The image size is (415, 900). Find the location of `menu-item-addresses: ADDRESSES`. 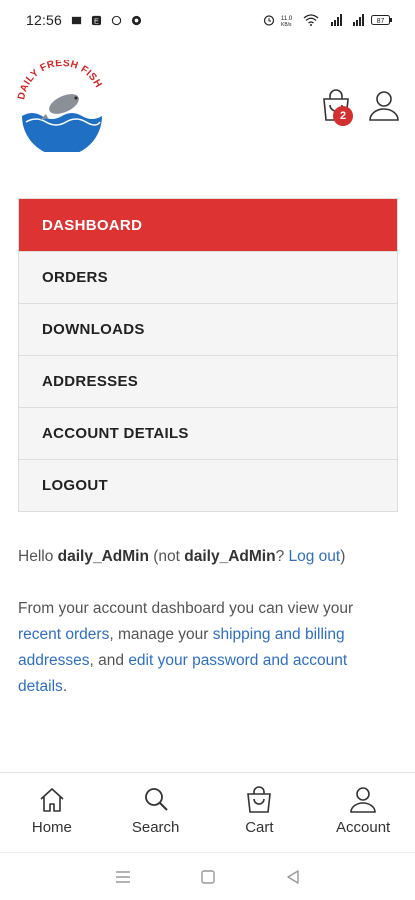

menu-item-addresses: ADDRESSES is located at coordinates (208, 381).